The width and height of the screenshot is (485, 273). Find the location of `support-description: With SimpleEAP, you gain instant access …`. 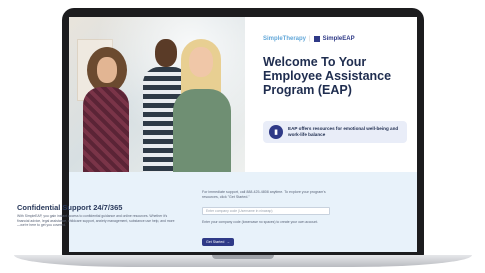

support-description: With SimpleEAP, you gain instant access … is located at coordinates (96, 221).